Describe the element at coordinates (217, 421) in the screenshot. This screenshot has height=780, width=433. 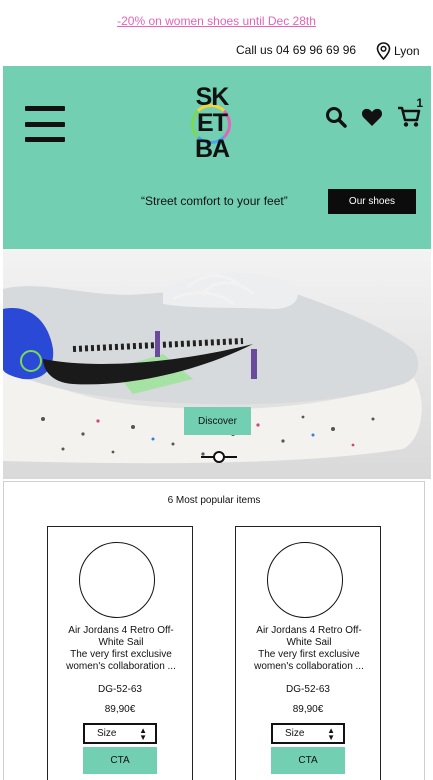
I see `discover-button: Discover` at that location.